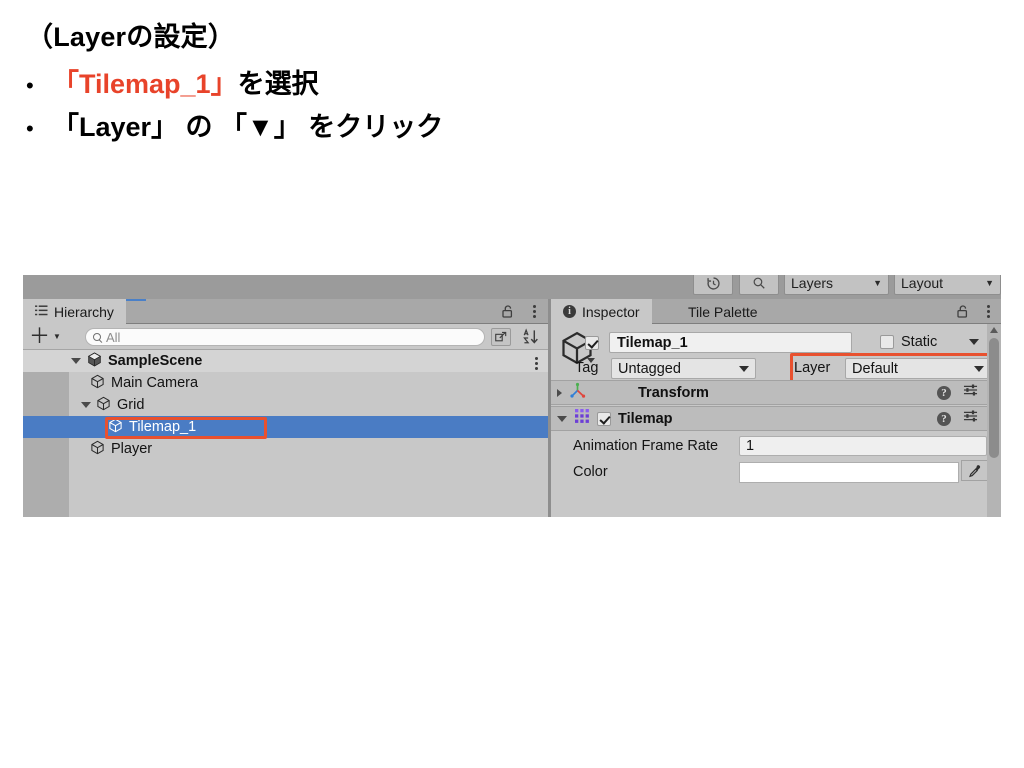 This screenshot has width=1024, height=768. What do you see at coordinates (582, 418) in the screenshot?
I see `tilemap-grid-icon` at bounding box center [582, 418].